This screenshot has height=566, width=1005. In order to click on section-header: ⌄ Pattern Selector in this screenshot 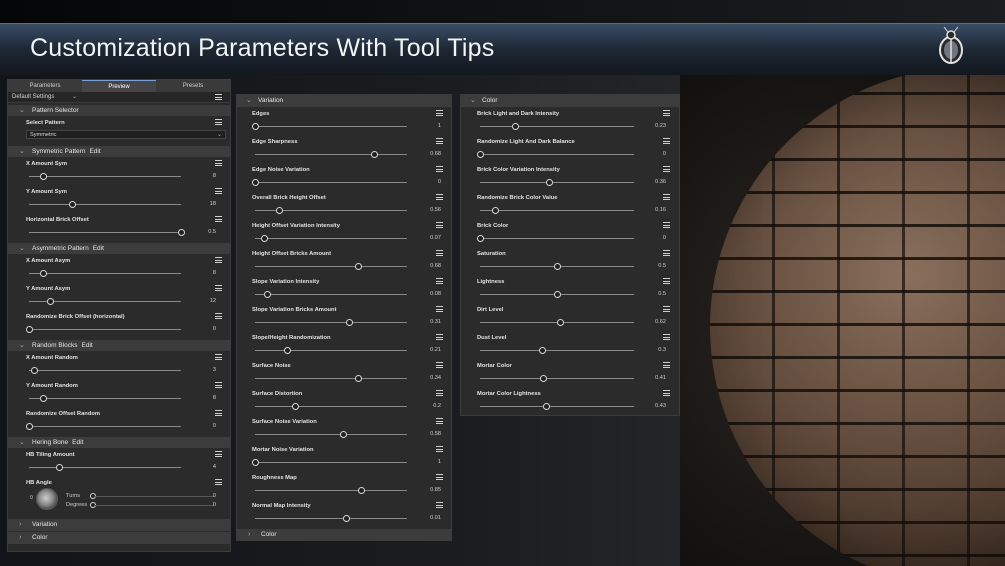, I will do `click(119, 110)`.